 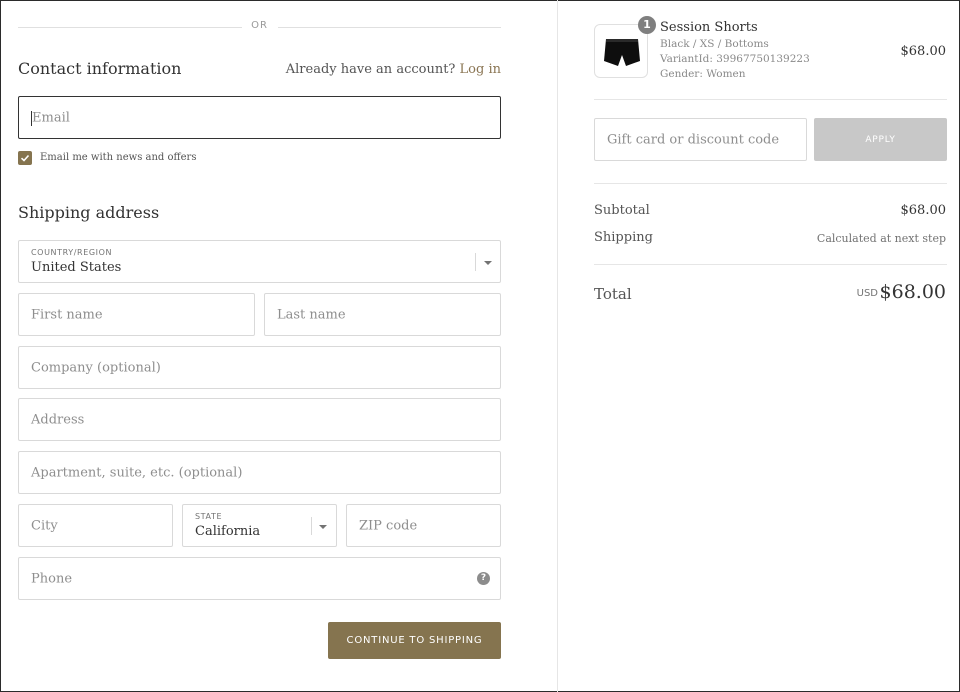 I want to click on state-select: STATE California, so click(x=259, y=525).